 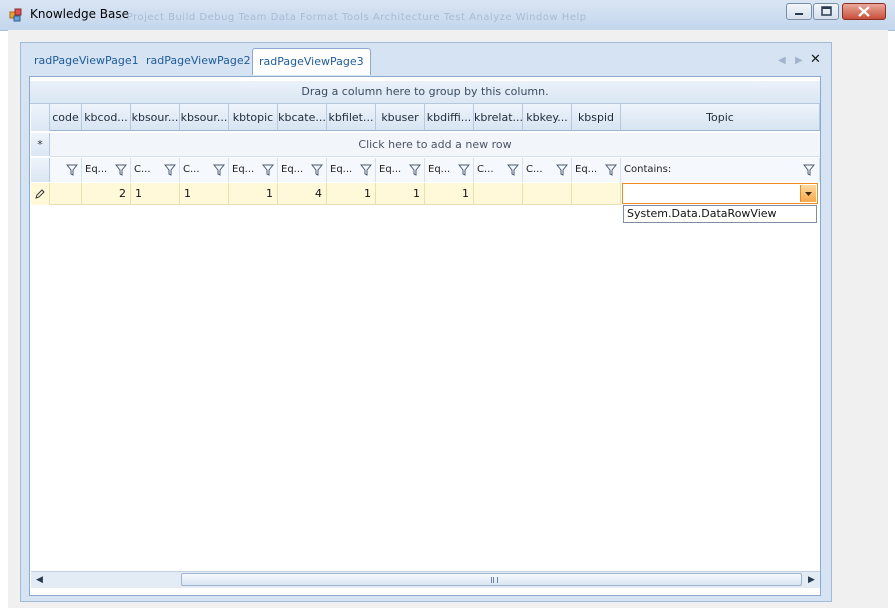 I want to click on new-row-indicator: *, so click(x=40, y=144).